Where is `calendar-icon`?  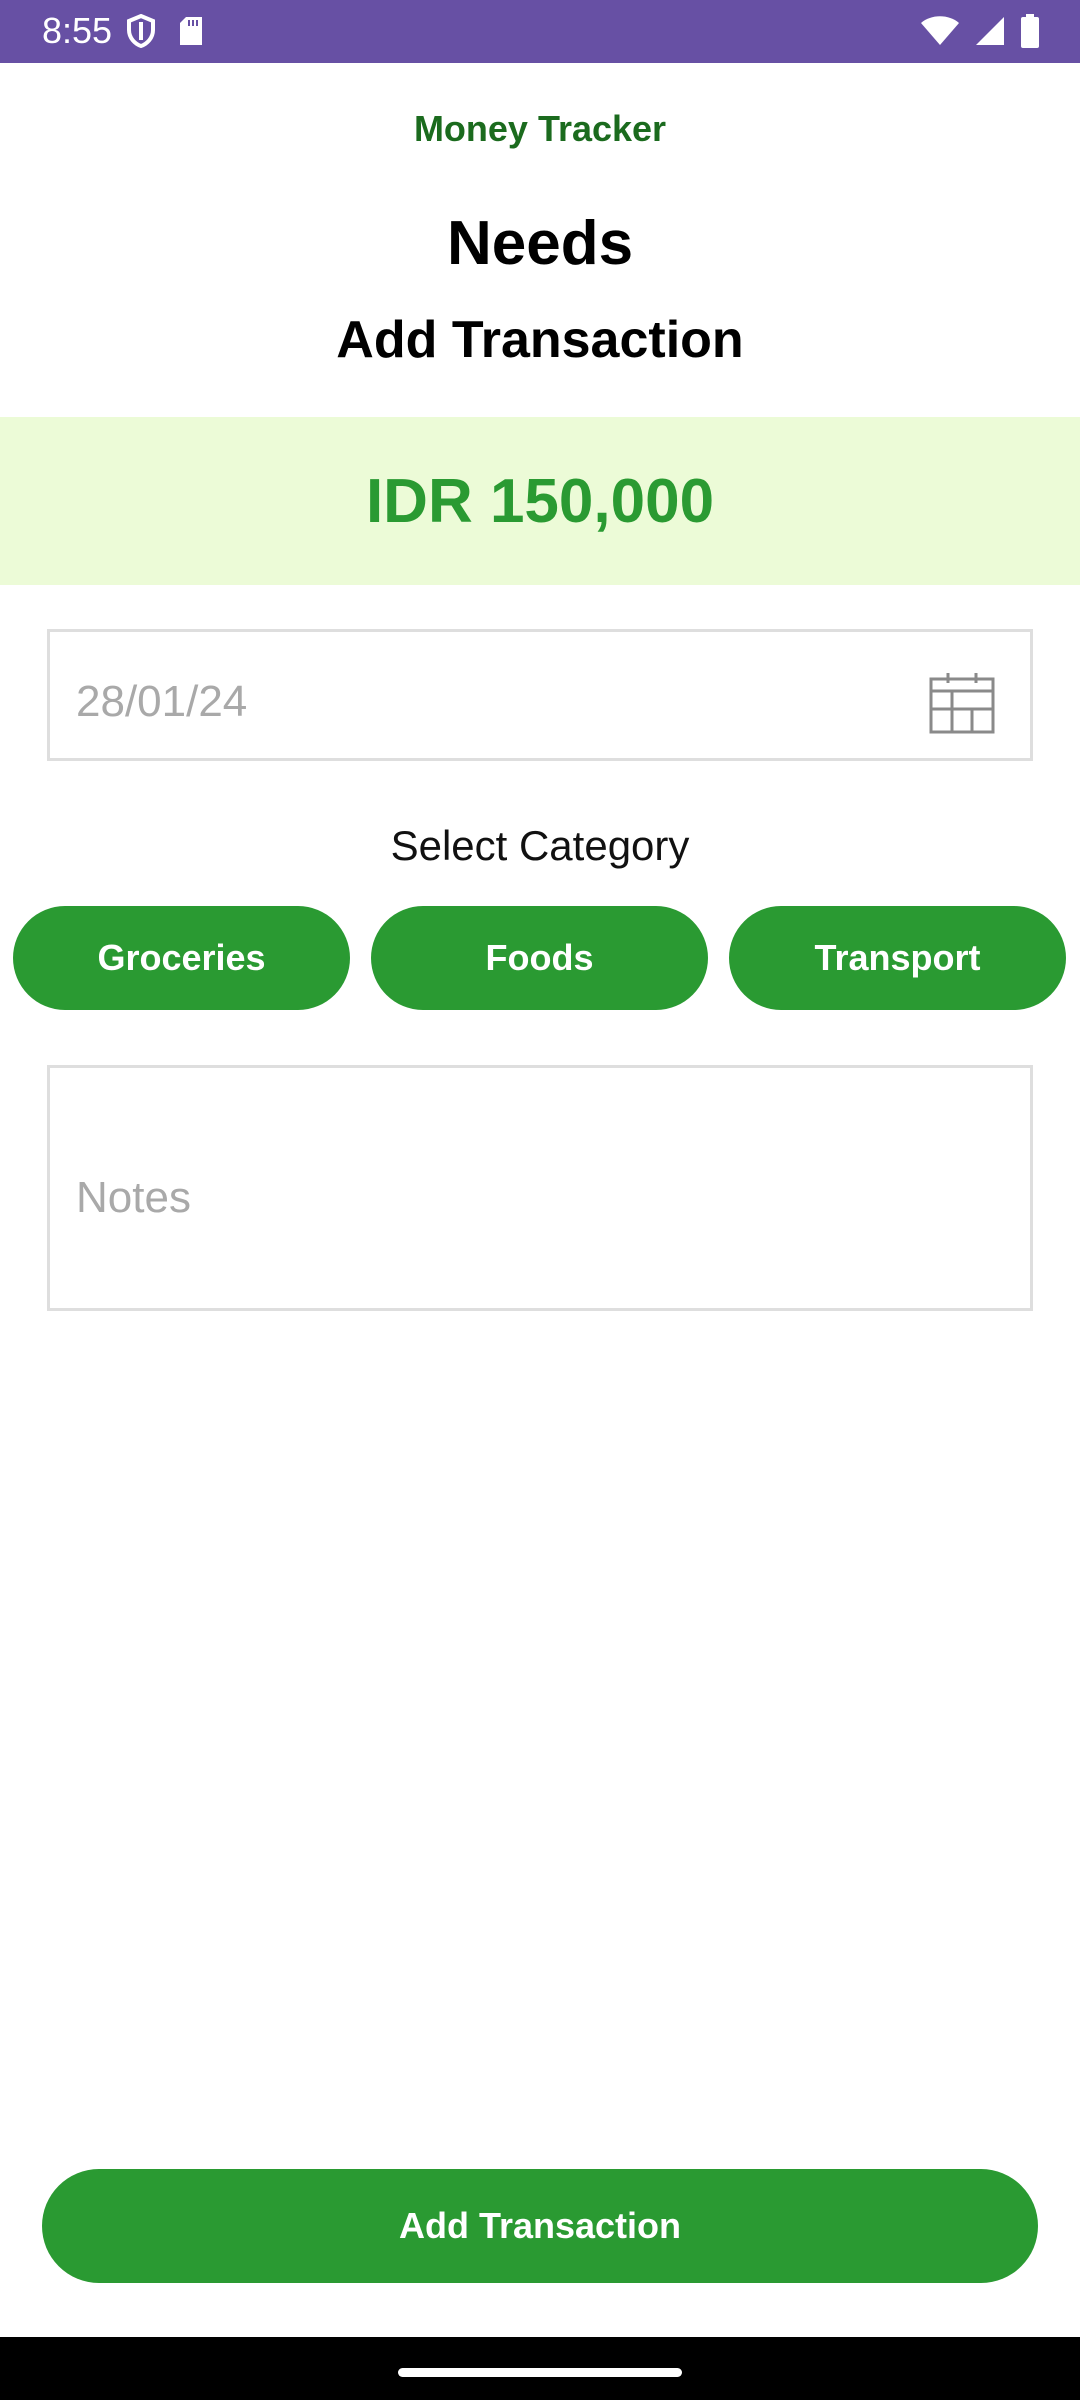 calendar-icon is located at coordinates (963, 703).